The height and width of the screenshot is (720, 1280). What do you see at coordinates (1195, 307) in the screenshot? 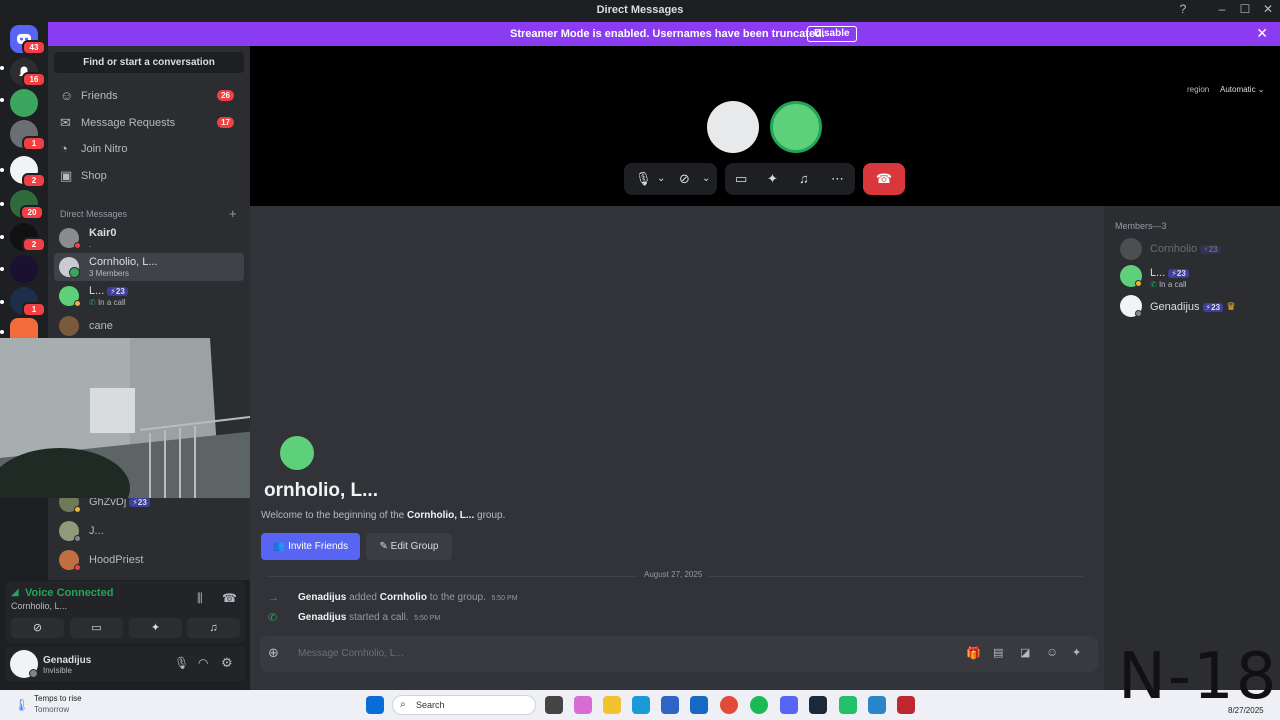
I see `member-item: Genadijus ⚡23 ♛` at bounding box center [1195, 307].